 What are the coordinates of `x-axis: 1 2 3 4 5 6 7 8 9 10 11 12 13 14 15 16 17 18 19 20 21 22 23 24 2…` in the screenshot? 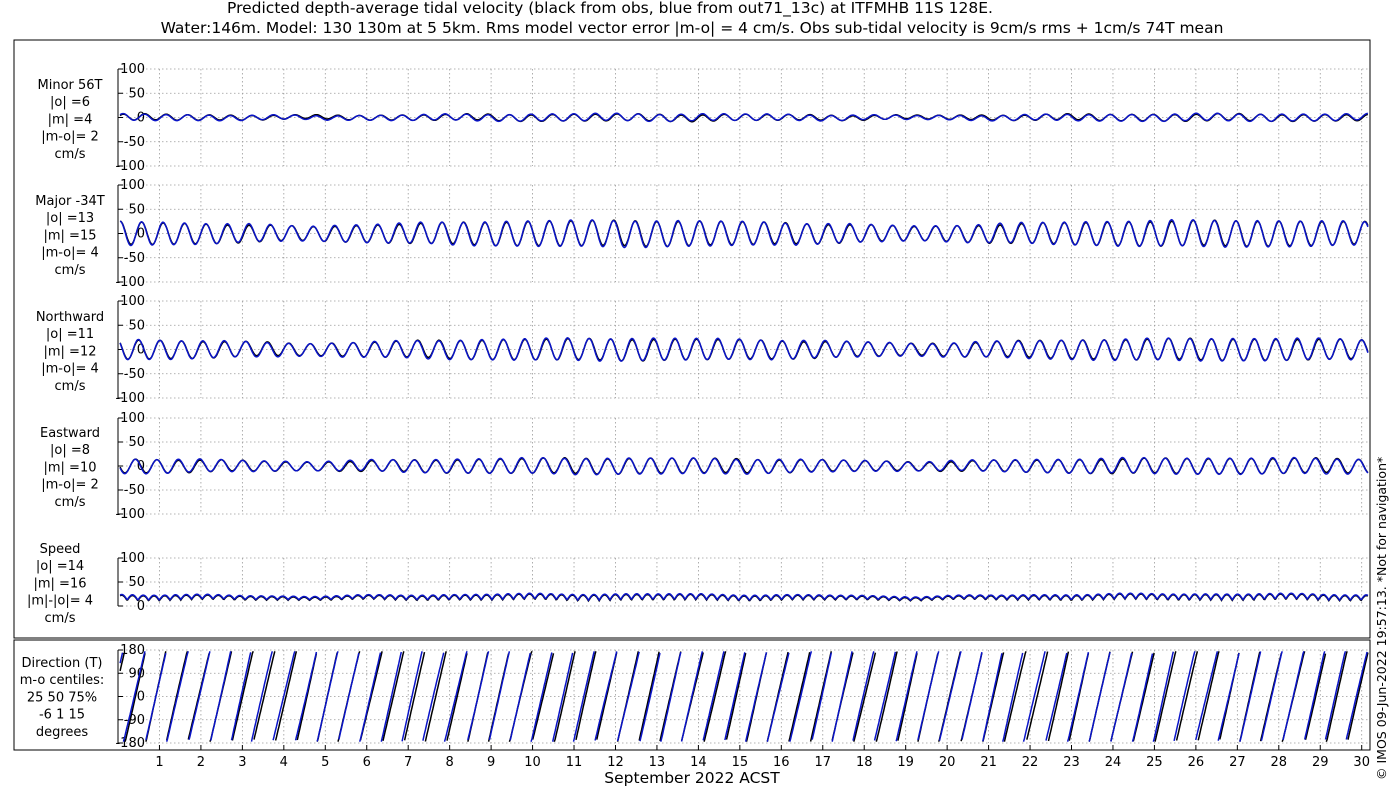 It's located at (744, 757).